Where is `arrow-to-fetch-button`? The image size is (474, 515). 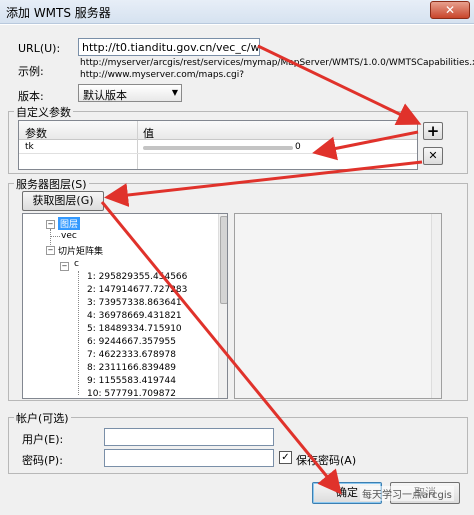
arrow-to-fetch-button is located at coordinates (263, 183).